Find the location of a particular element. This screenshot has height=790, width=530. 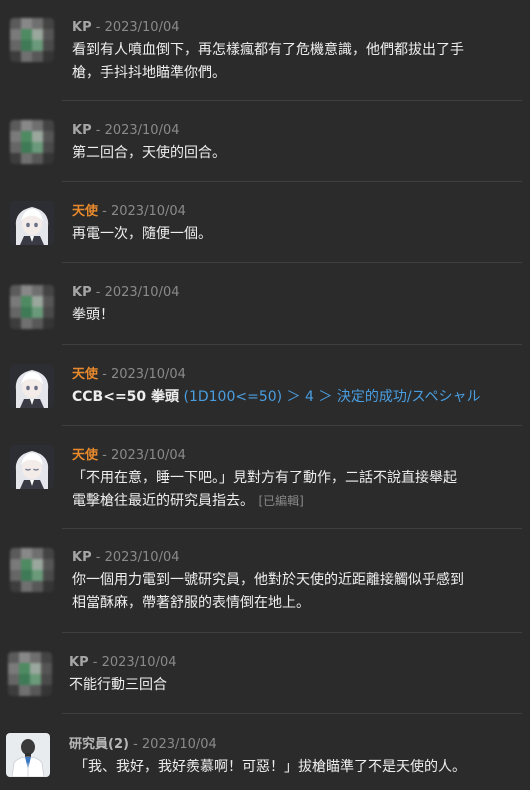

message-line: 「我、我好，我好羨慕啊！可惡！」拔槍瞄準了不是天使的人。 is located at coordinates (270, 767).